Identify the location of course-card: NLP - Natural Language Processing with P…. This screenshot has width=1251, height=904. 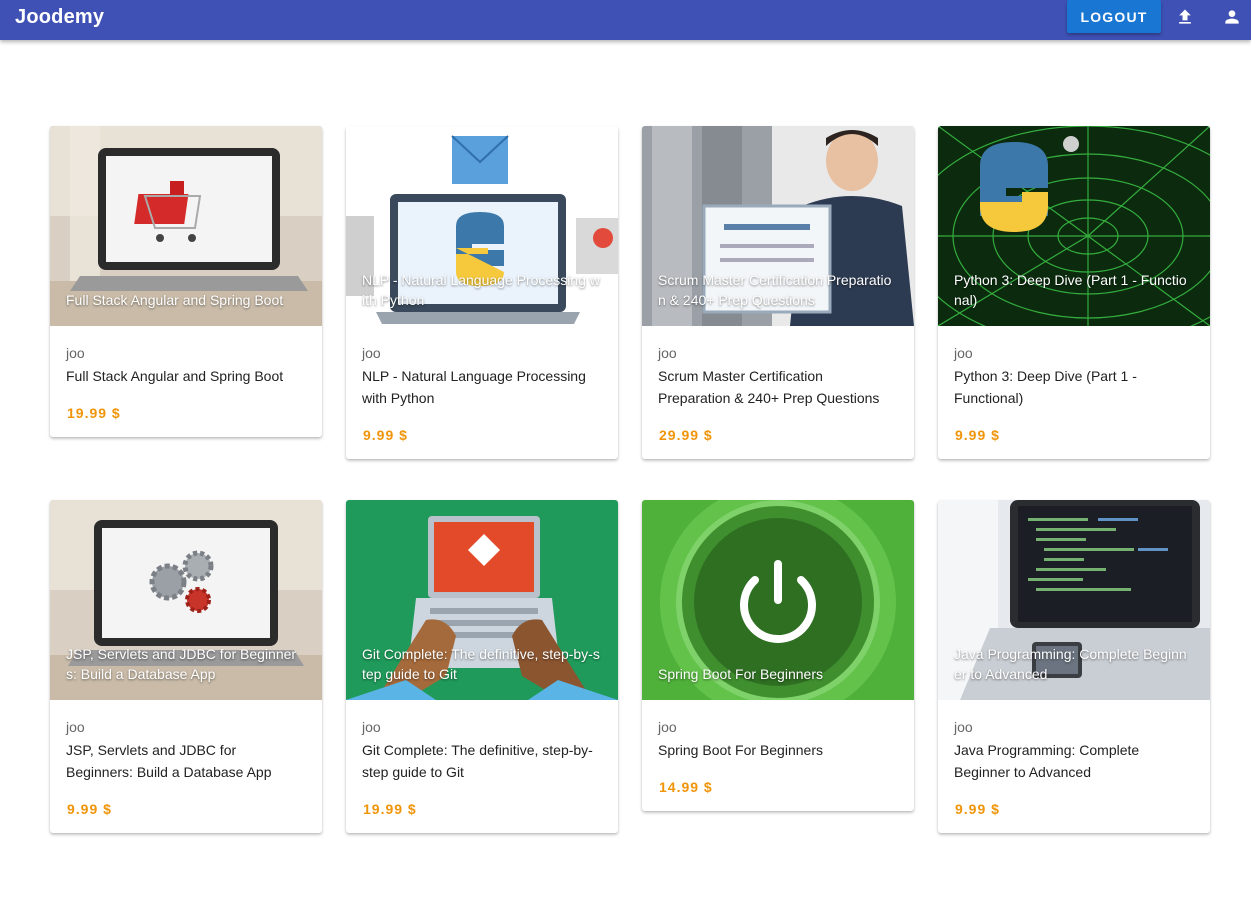
(482, 292).